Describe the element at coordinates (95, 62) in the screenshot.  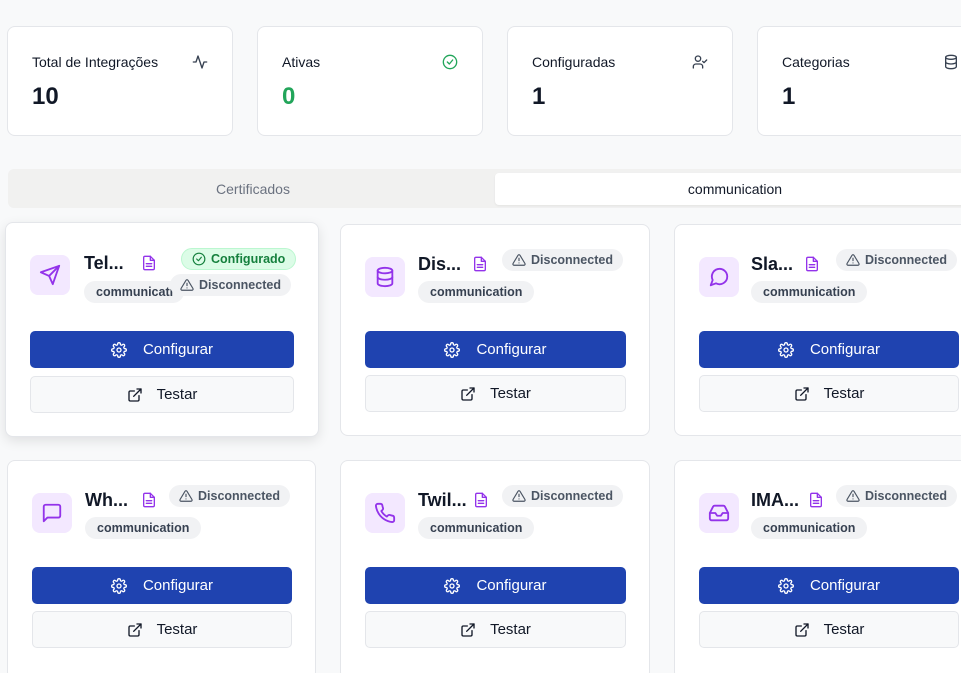
I see `stat-label: Total de Integrações` at that location.